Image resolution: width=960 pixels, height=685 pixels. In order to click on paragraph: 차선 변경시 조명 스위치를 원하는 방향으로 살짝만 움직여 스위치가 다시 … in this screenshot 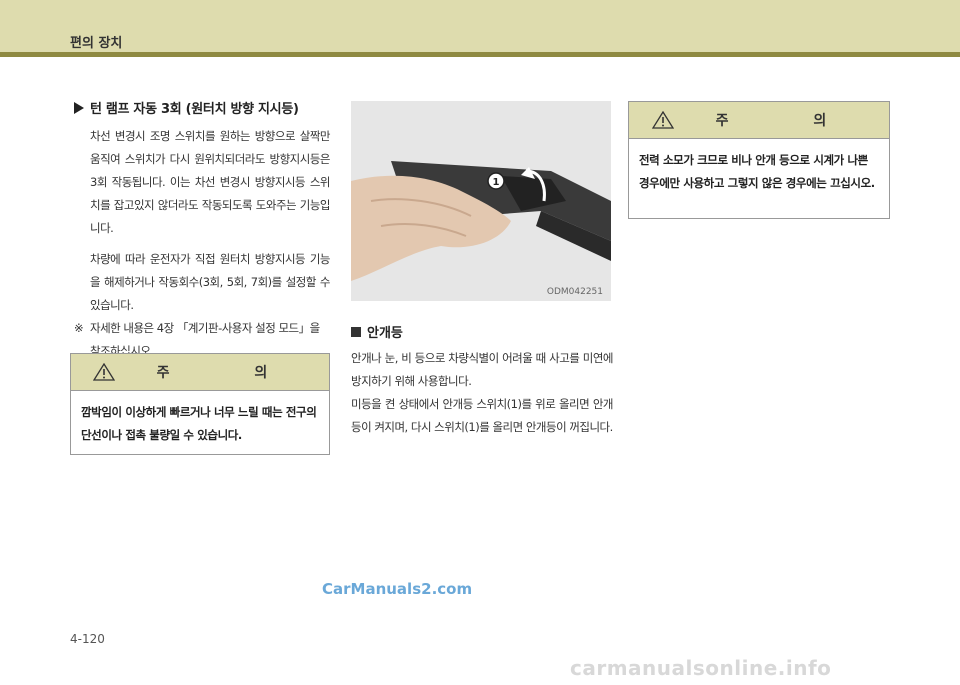, I will do `click(210, 182)`.